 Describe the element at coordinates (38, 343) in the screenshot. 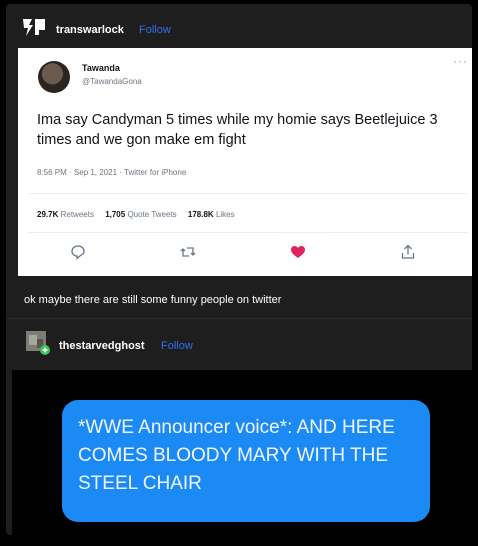

I see `reblogger-avatar-icon` at that location.